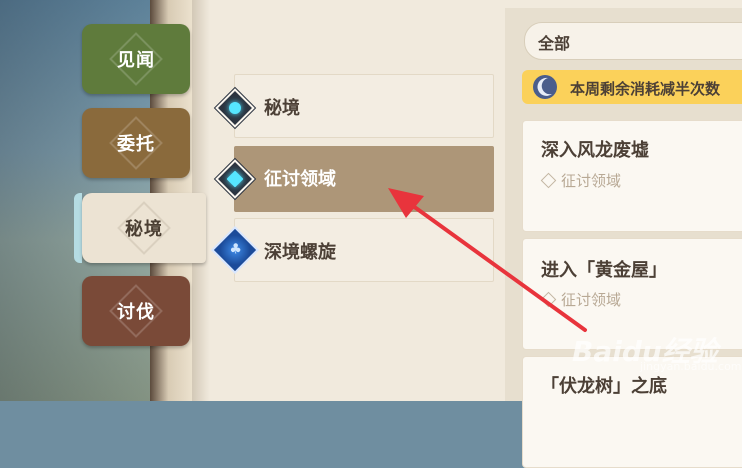 Image resolution: width=742 pixels, height=468 pixels. What do you see at coordinates (300, 179) in the screenshot?
I see `menu-item-label: 征讨领域` at bounding box center [300, 179].